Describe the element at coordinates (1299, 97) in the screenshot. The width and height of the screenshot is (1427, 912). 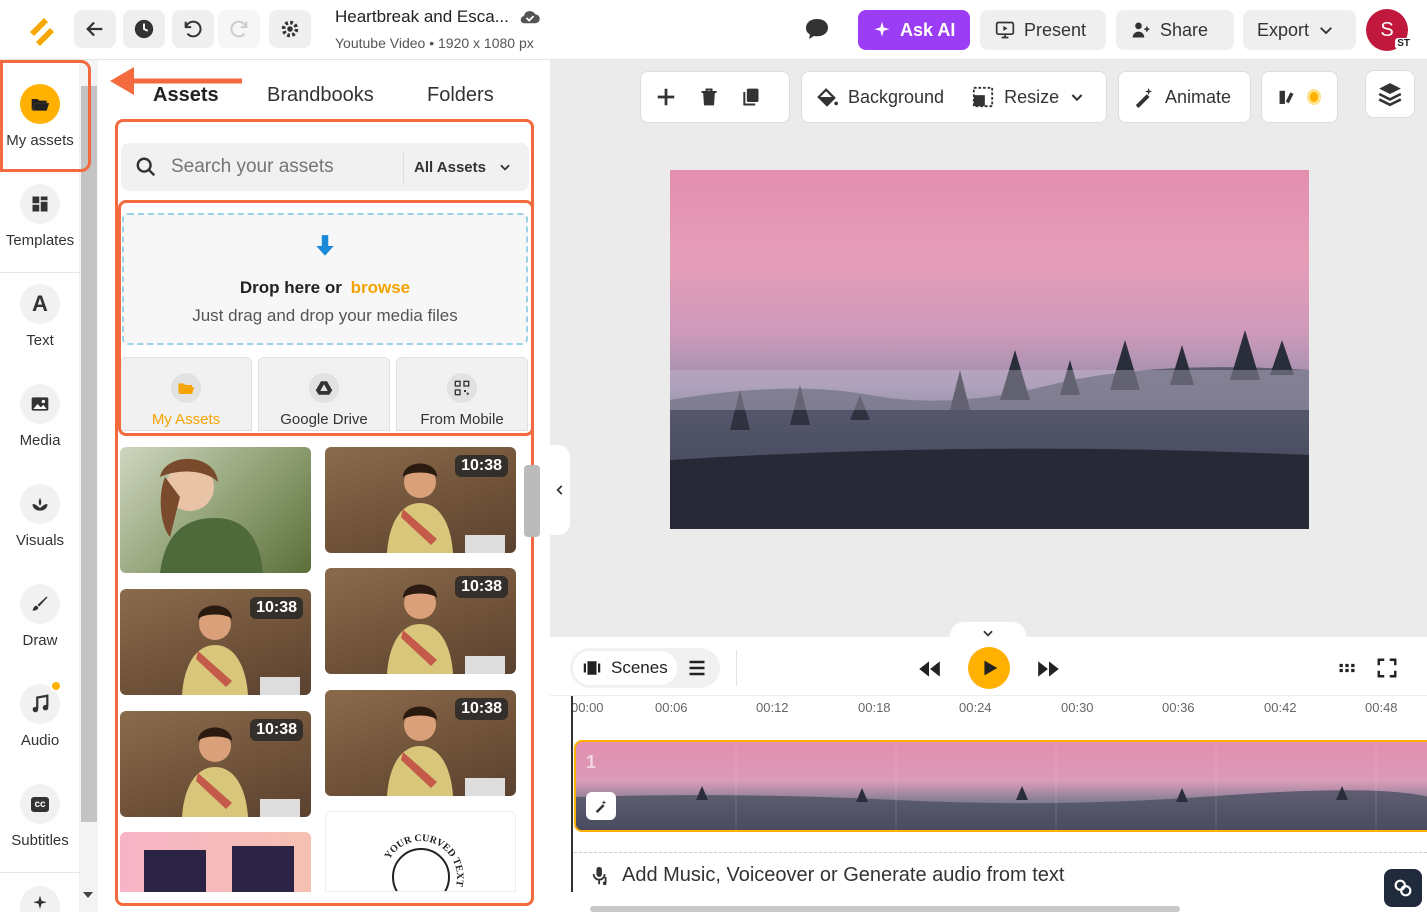
I see `brand-kit-button` at that location.